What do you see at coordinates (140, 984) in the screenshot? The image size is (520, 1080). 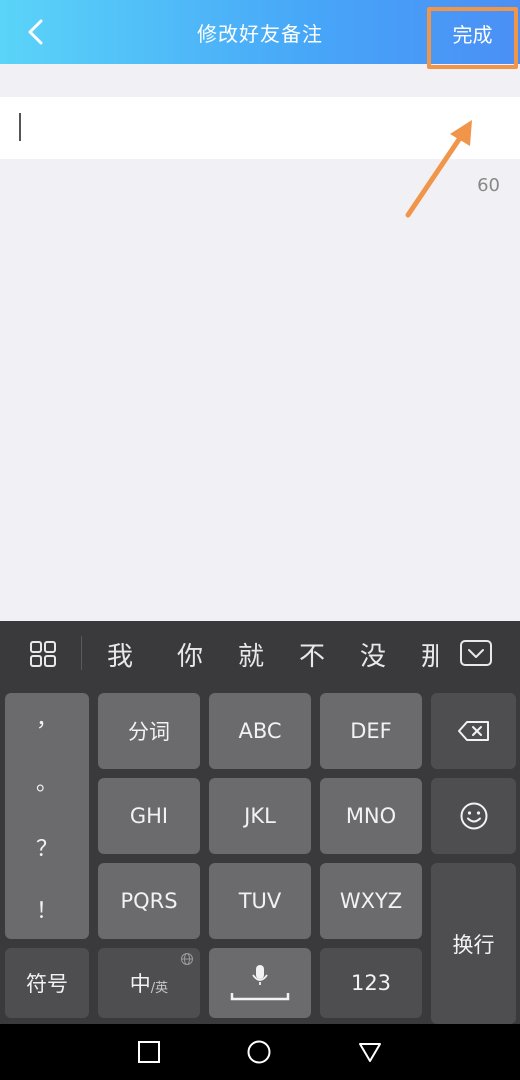 I see `zh-label: 中` at bounding box center [140, 984].